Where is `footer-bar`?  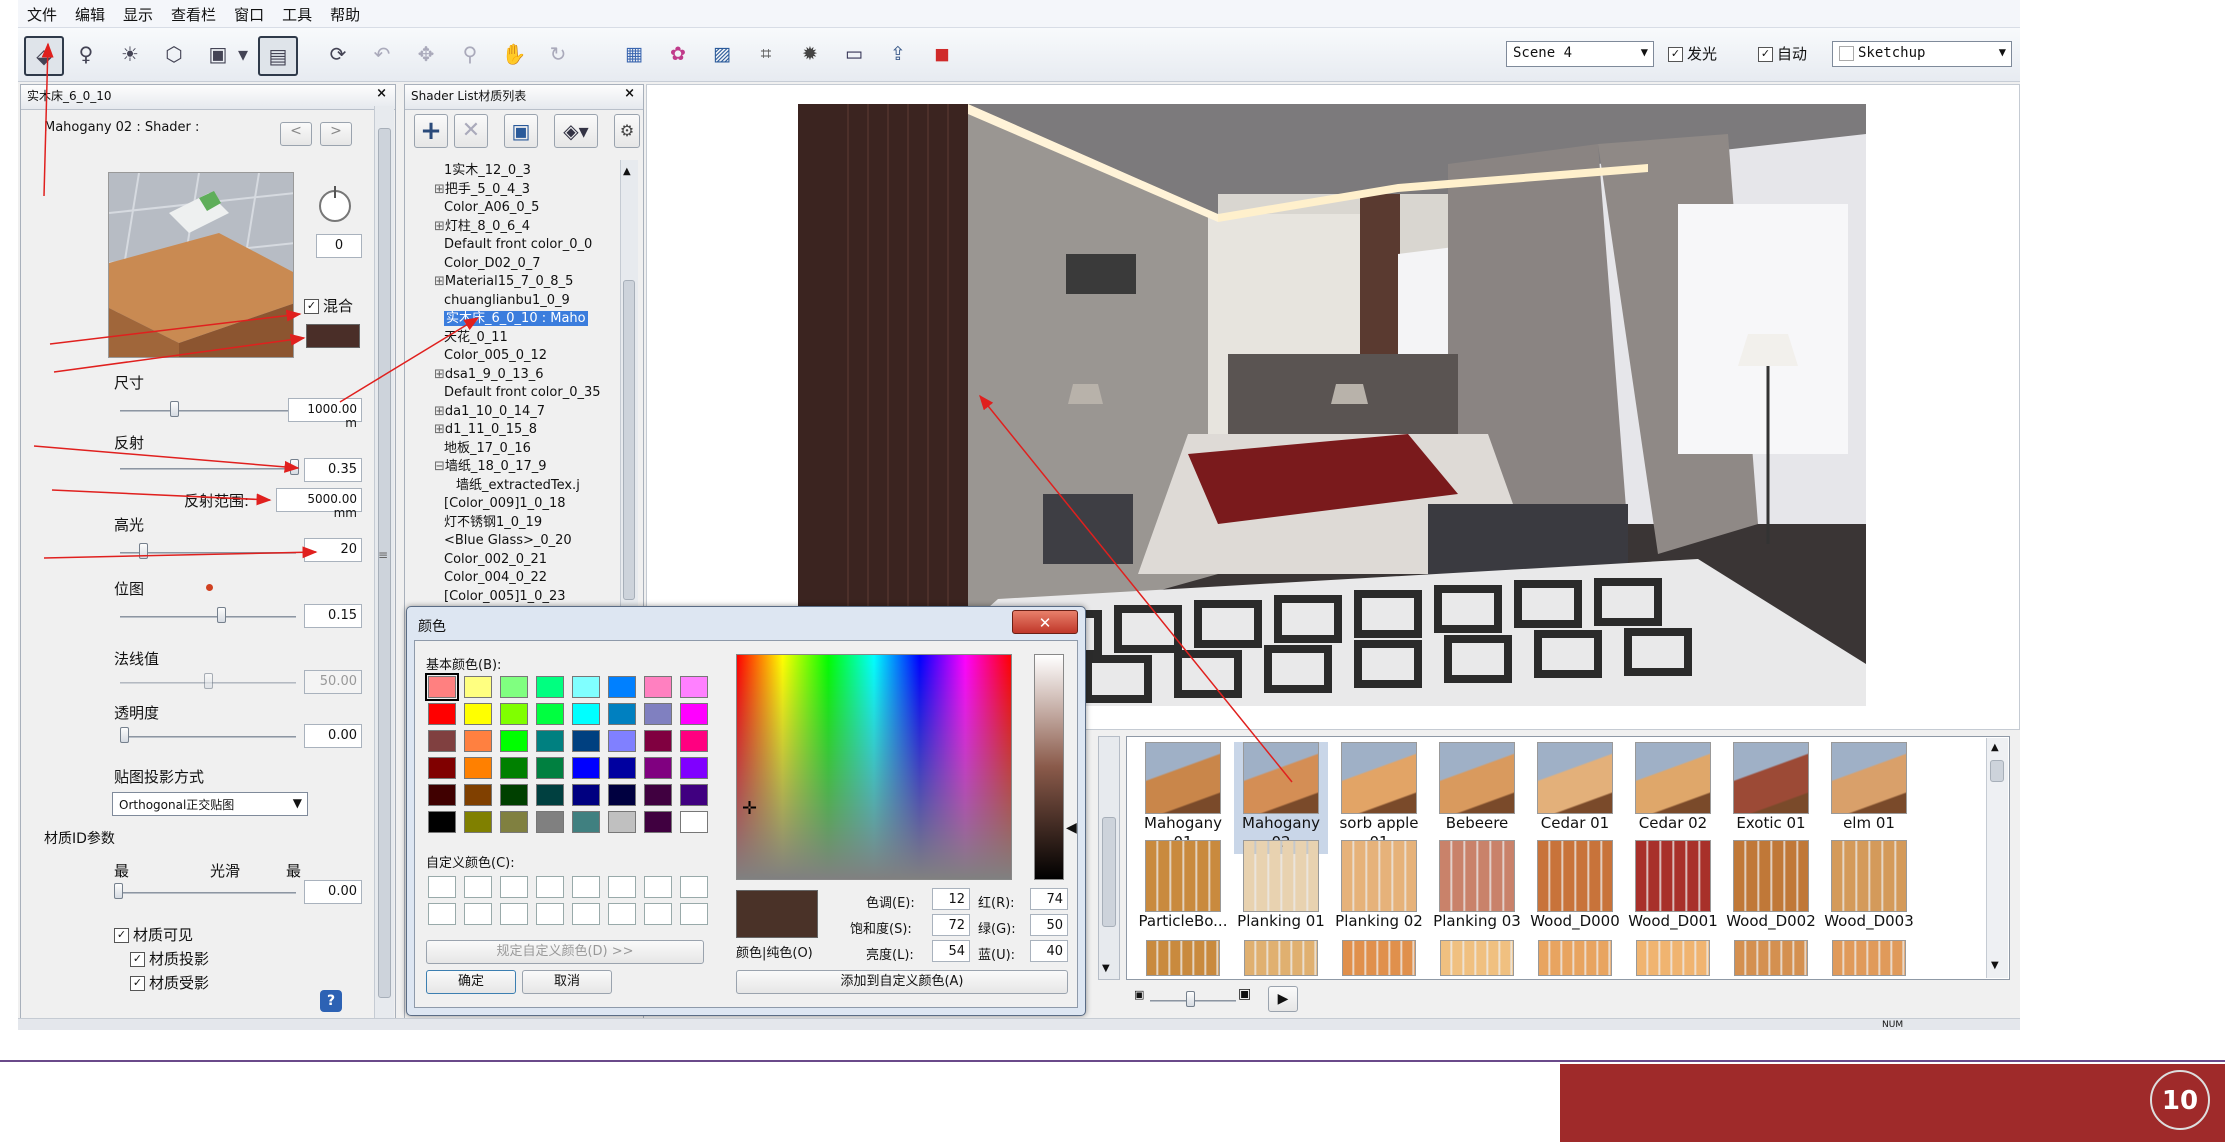 footer-bar is located at coordinates (1892, 1103).